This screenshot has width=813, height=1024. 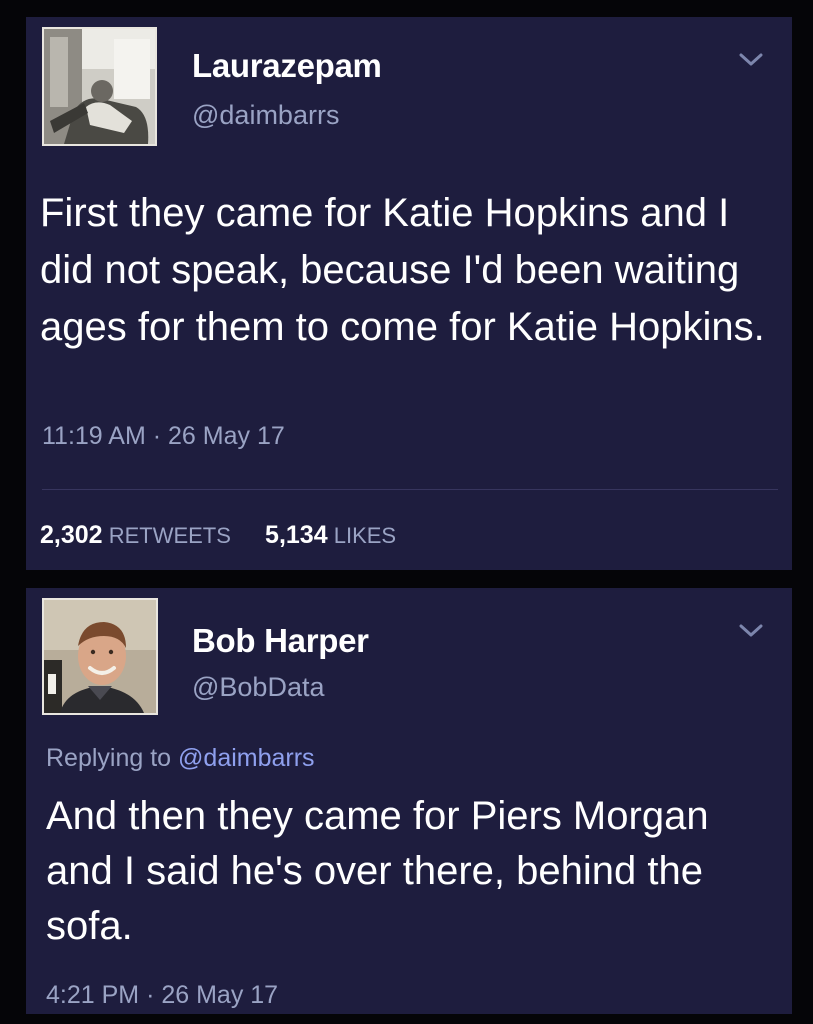 What do you see at coordinates (258, 687) in the screenshot?
I see `user-handle: @BobData` at bounding box center [258, 687].